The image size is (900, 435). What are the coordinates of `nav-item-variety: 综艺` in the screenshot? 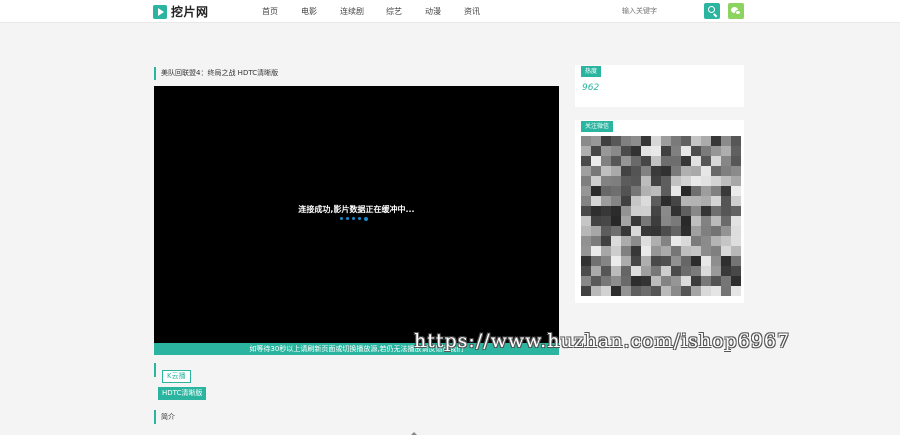 It's located at (405, 11).